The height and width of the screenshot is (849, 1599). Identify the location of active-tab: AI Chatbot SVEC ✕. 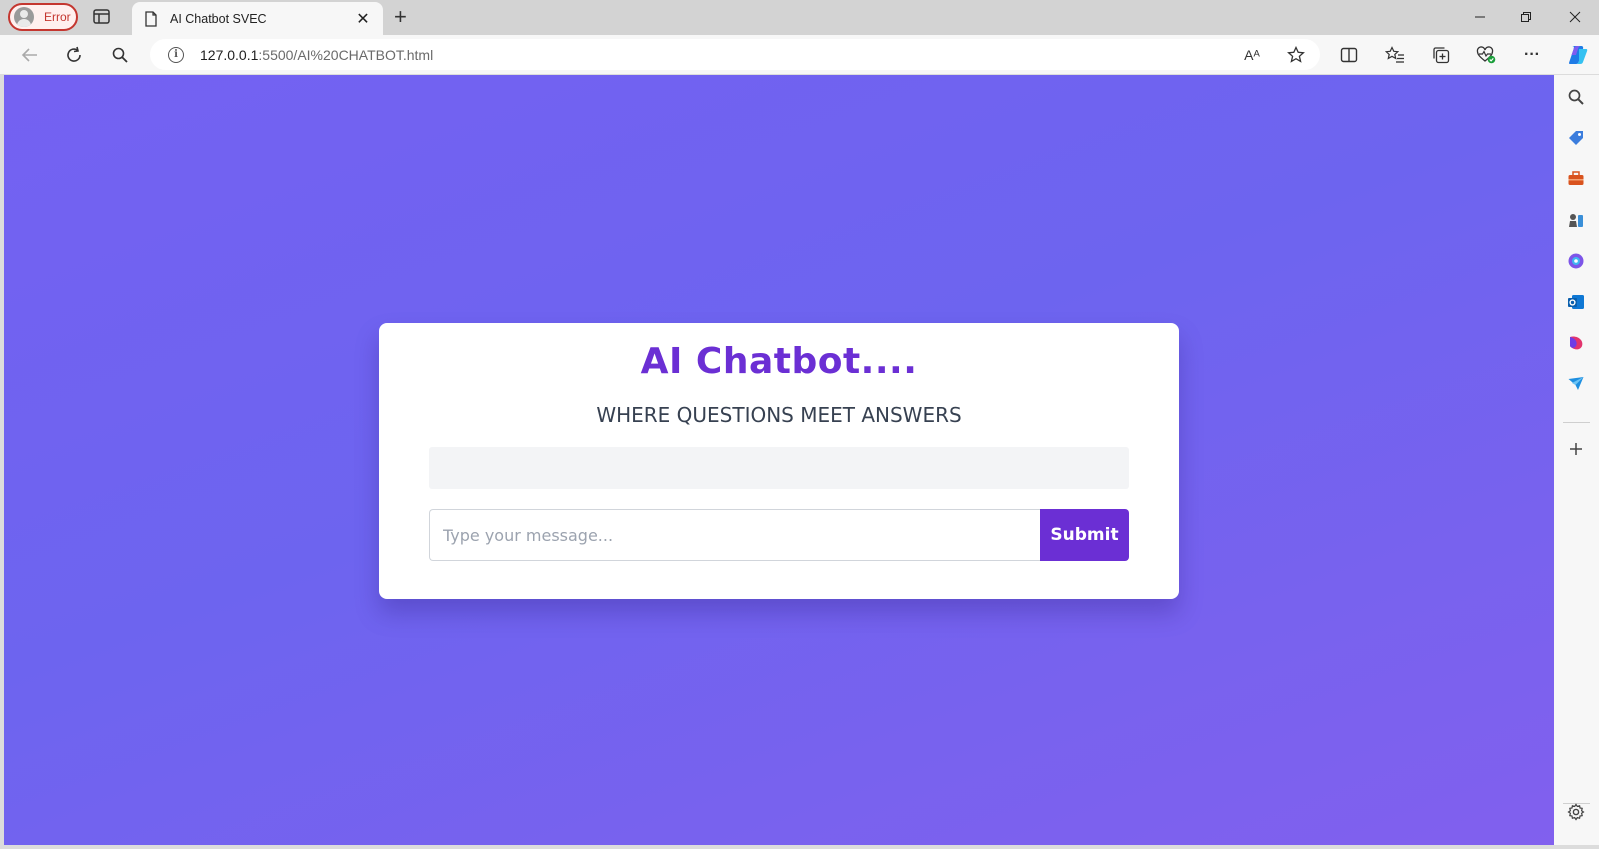
(257, 18).